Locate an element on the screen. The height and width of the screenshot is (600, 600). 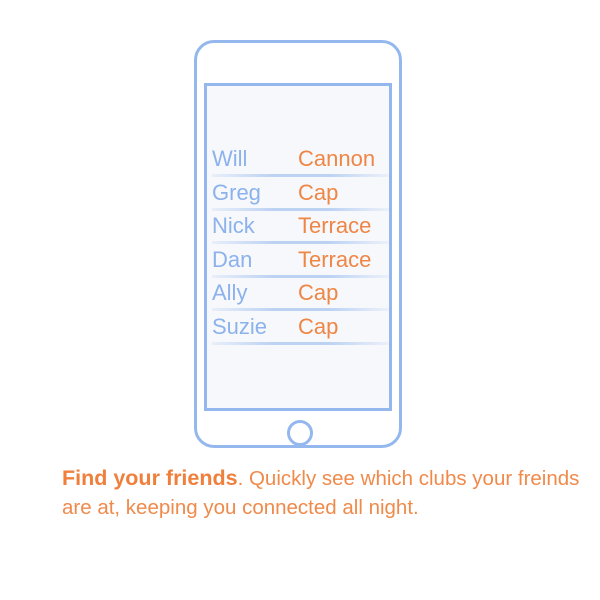
friend-club: Cannon is located at coordinates (337, 158).